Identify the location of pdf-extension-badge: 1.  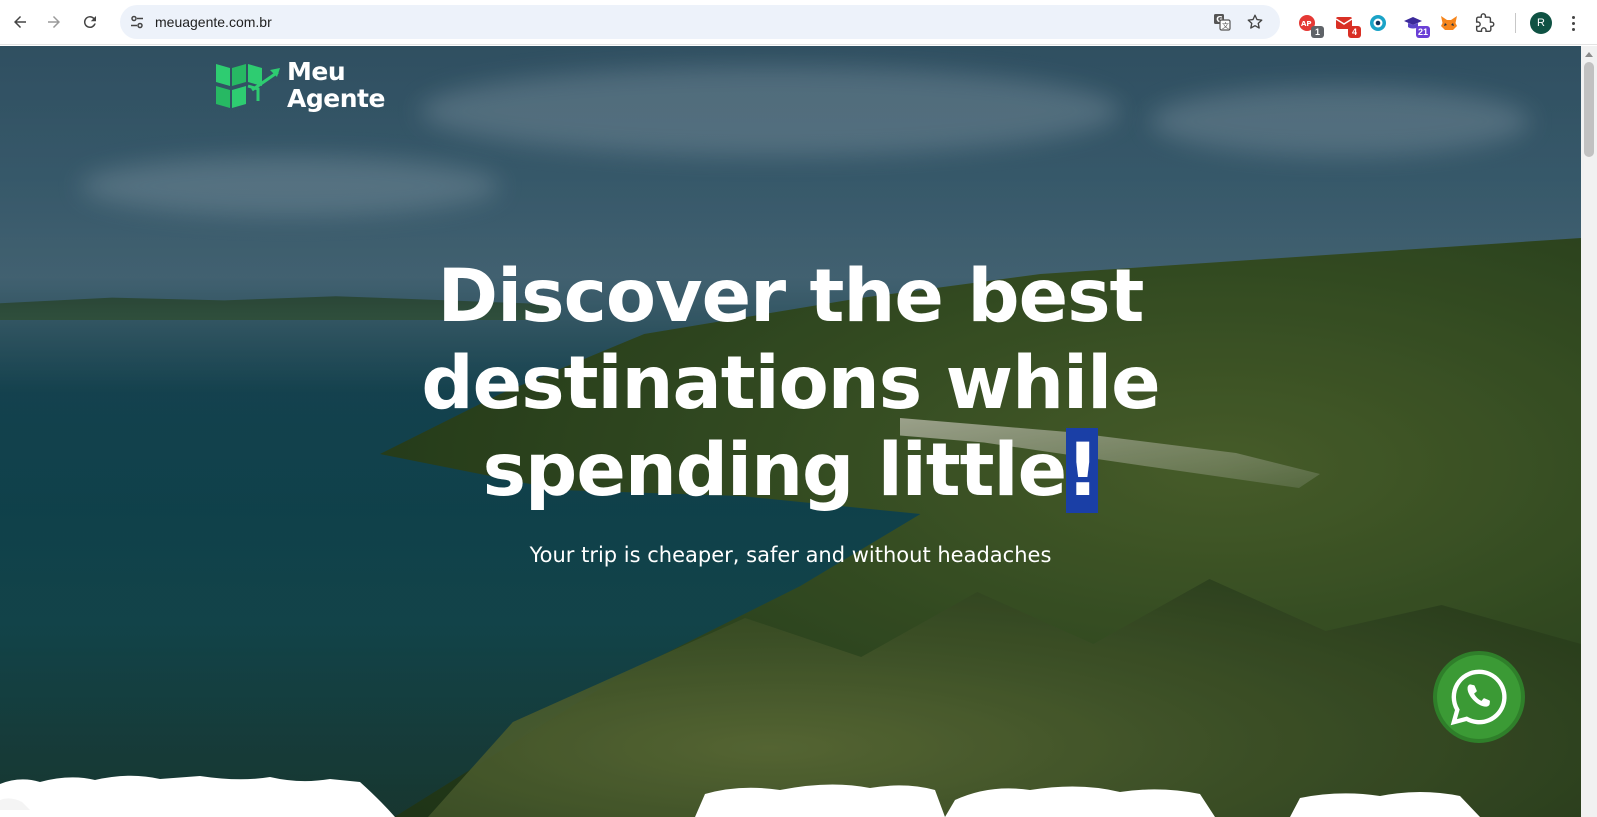
(1317, 32).